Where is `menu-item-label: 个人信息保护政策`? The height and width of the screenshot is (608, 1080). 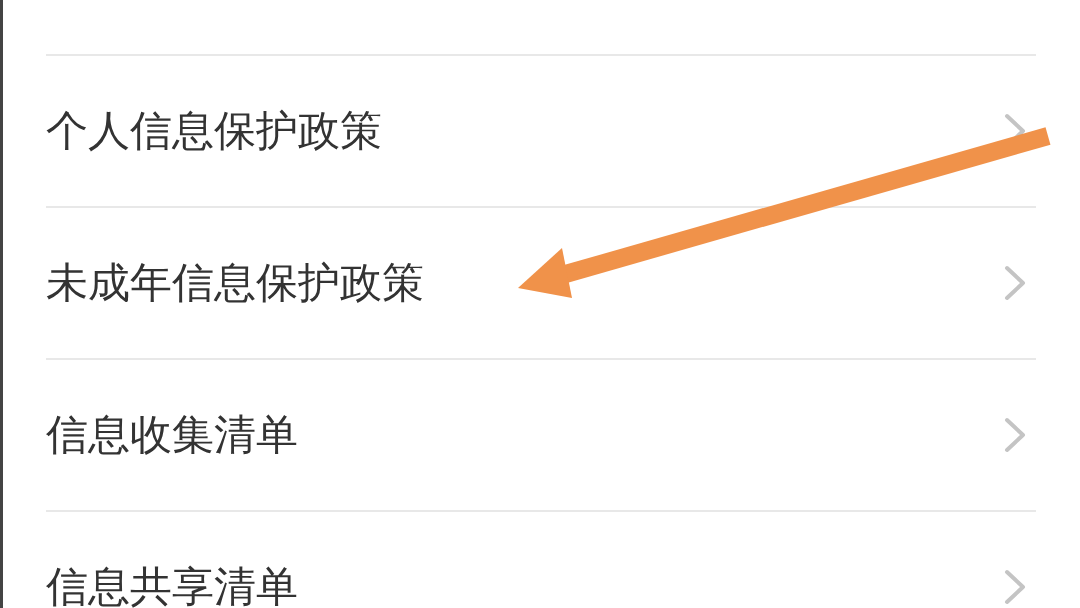 menu-item-label: 个人信息保护政策 is located at coordinates (214, 131).